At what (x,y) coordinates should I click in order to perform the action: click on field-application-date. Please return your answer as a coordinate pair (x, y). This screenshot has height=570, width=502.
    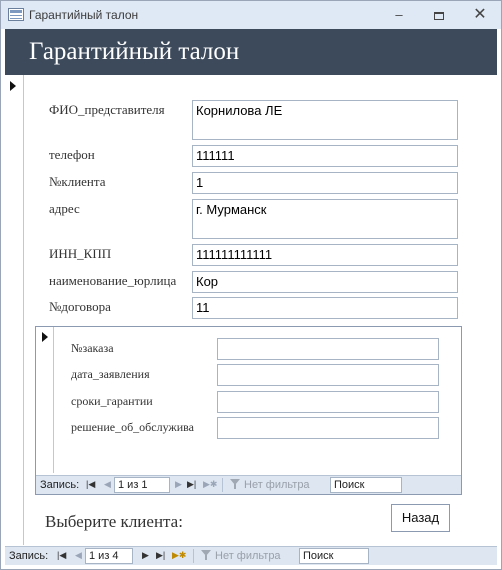
    Looking at the image, I should click on (328, 375).